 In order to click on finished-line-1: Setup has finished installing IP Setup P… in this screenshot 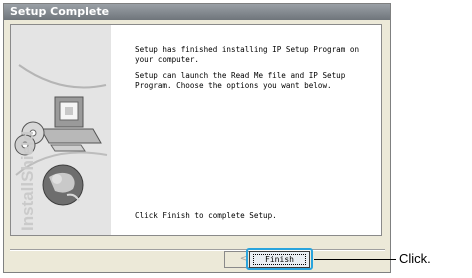, I will do `click(247, 49)`.